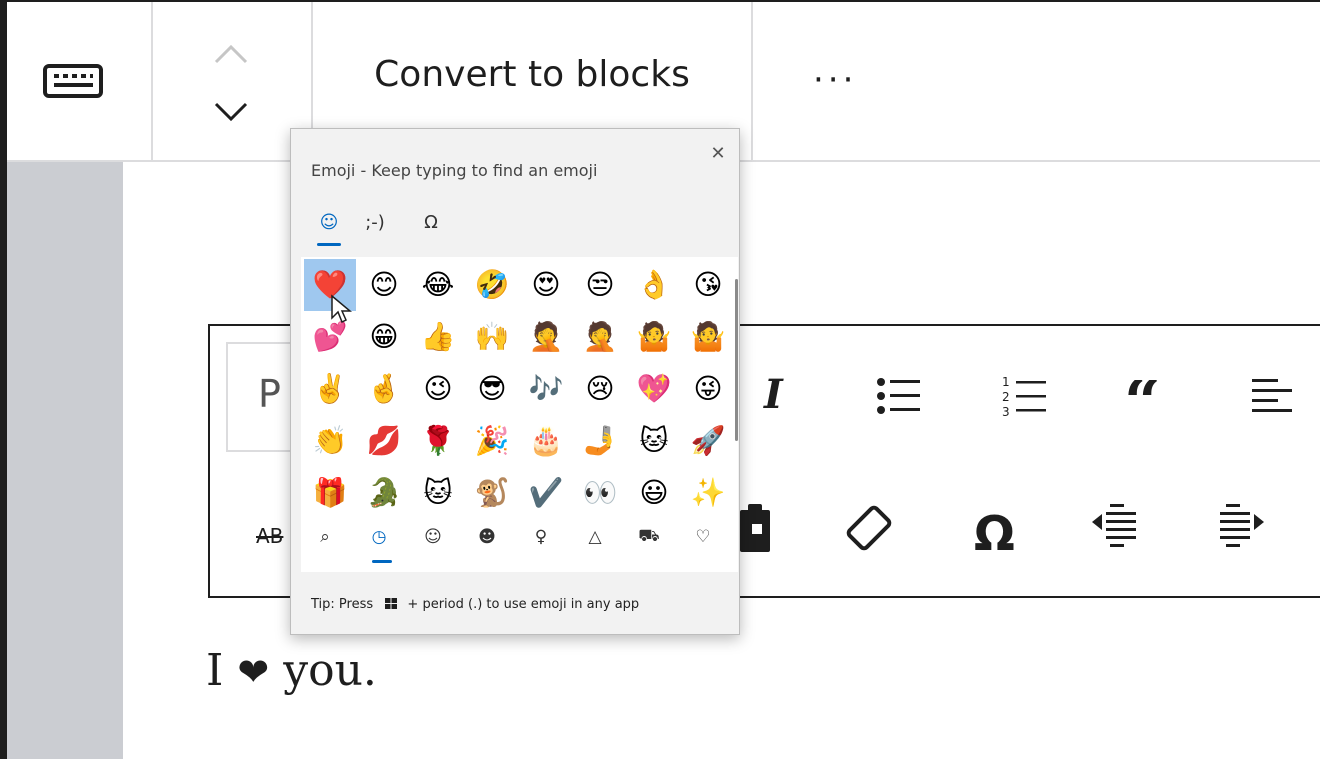 Image resolution: width=1320 pixels, height=759 pixels. I want to click on heart-character: ❤, so click(253, 672).